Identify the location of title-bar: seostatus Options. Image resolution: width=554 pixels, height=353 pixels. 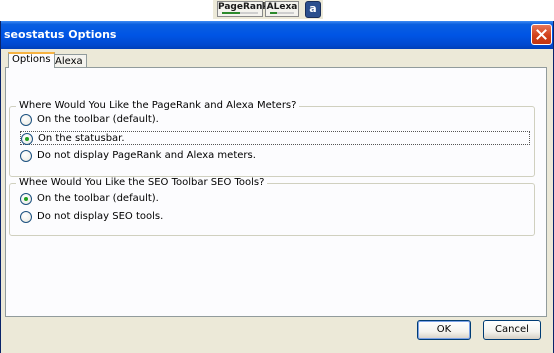
(277, 35).